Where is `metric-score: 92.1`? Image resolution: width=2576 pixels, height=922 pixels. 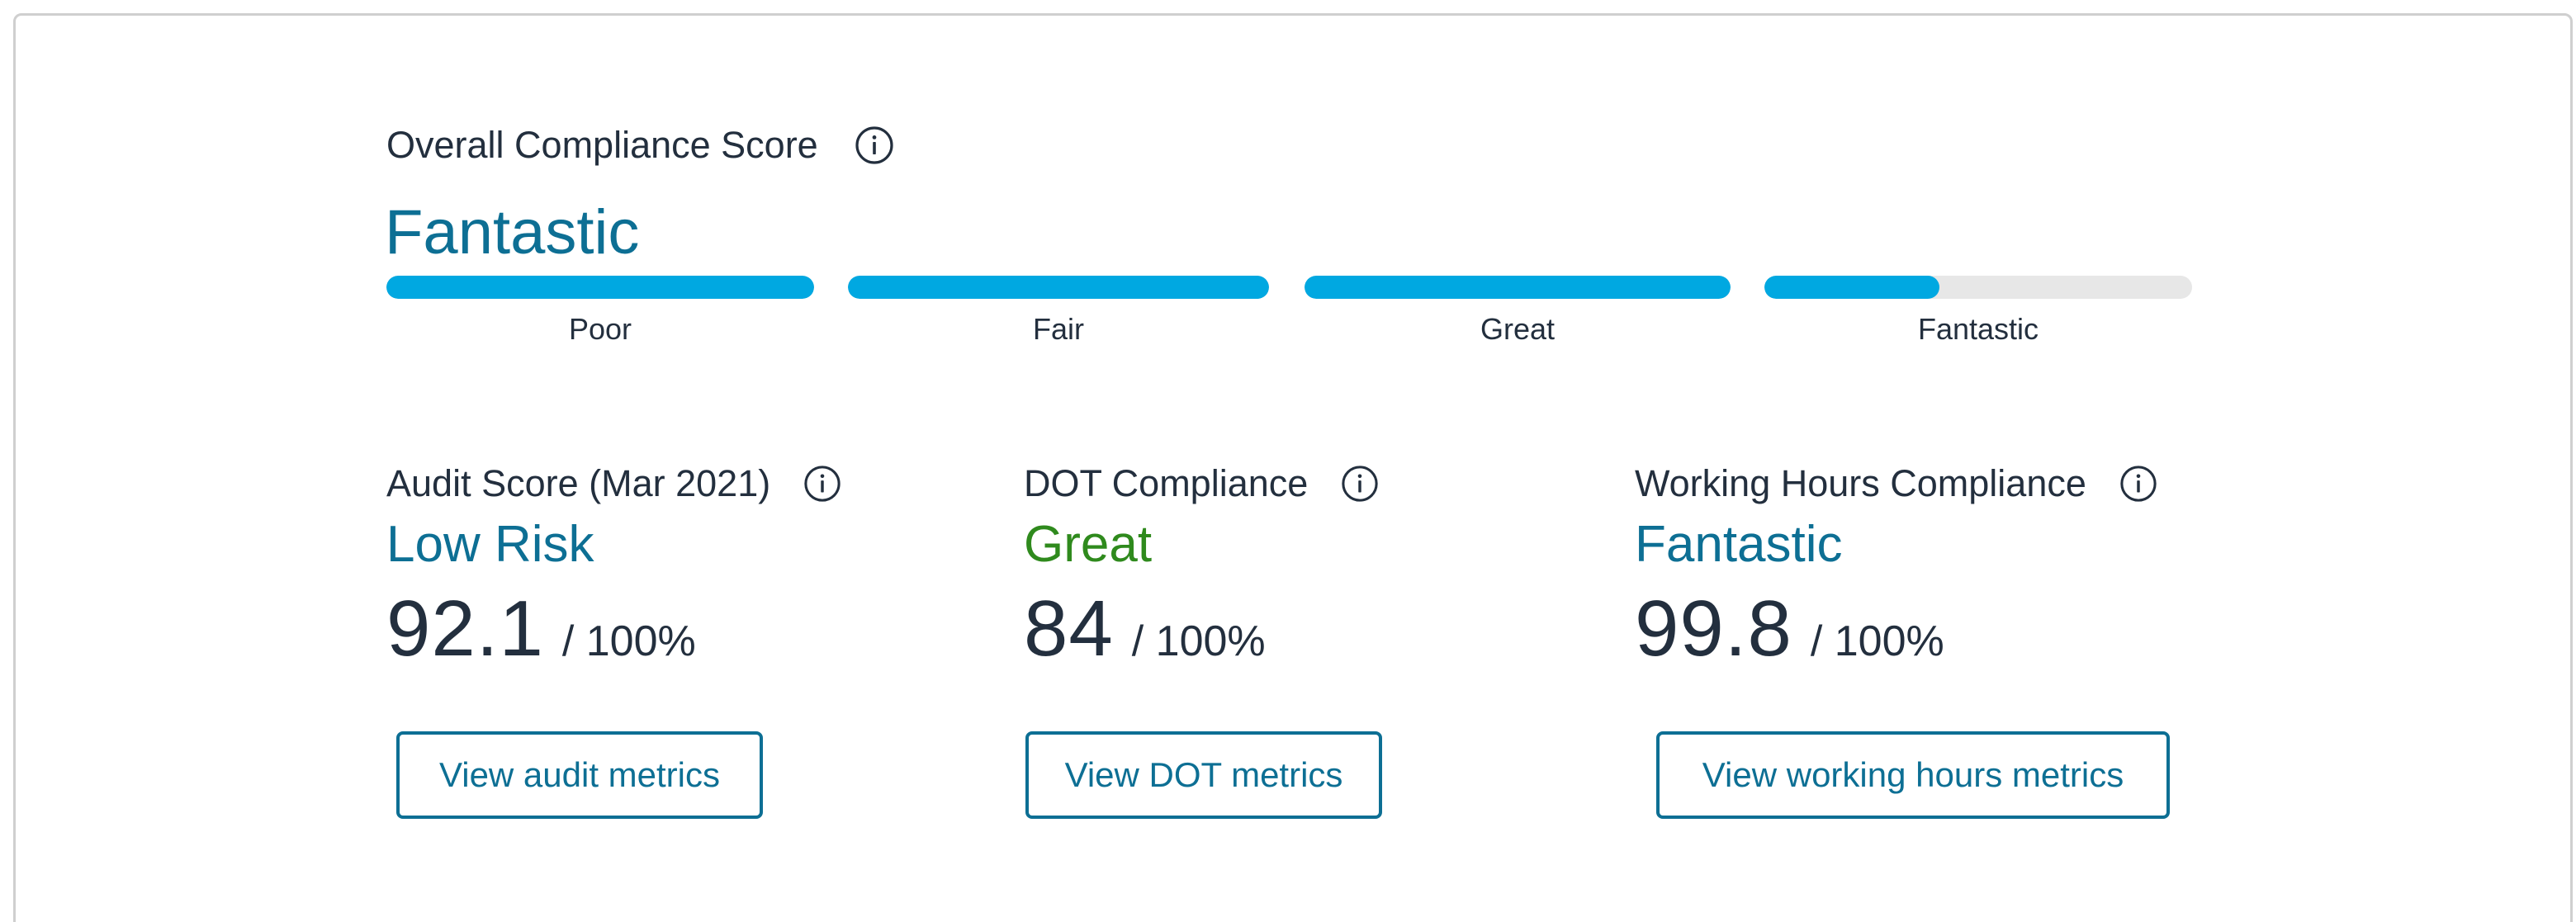
metric-score: 92.1 is located at coordinates (465, 628).